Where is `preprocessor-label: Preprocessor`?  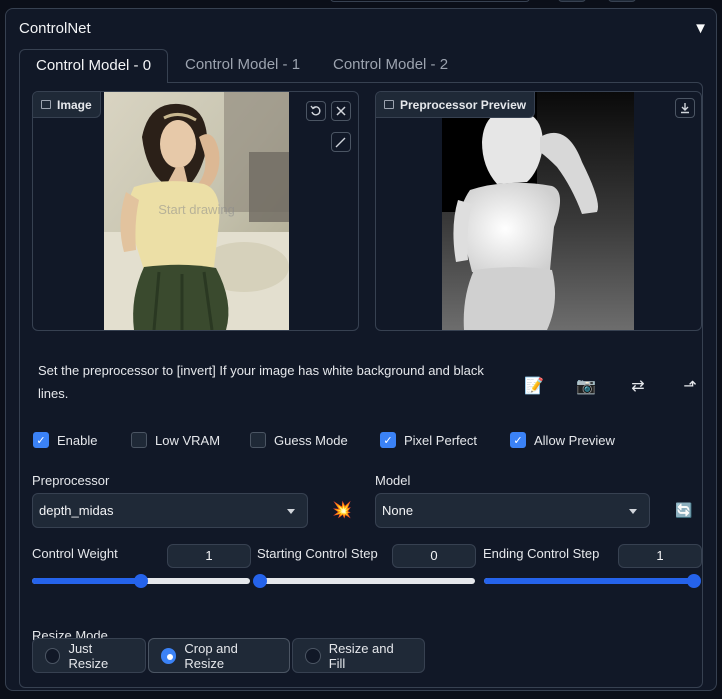 preprocessor-label: Preprocessor is located at coordinates (71, 480).